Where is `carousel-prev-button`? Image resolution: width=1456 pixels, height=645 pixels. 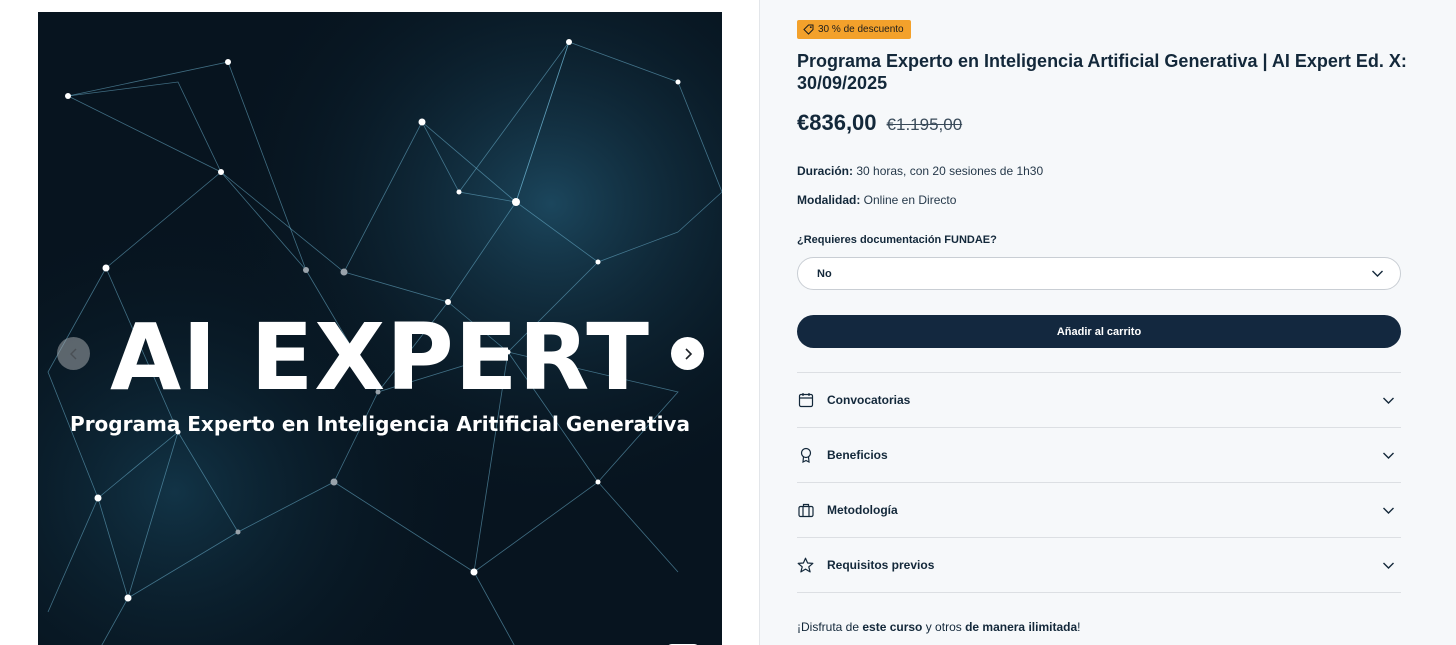 carousel-prev-button is located at coordinates (73, 353).